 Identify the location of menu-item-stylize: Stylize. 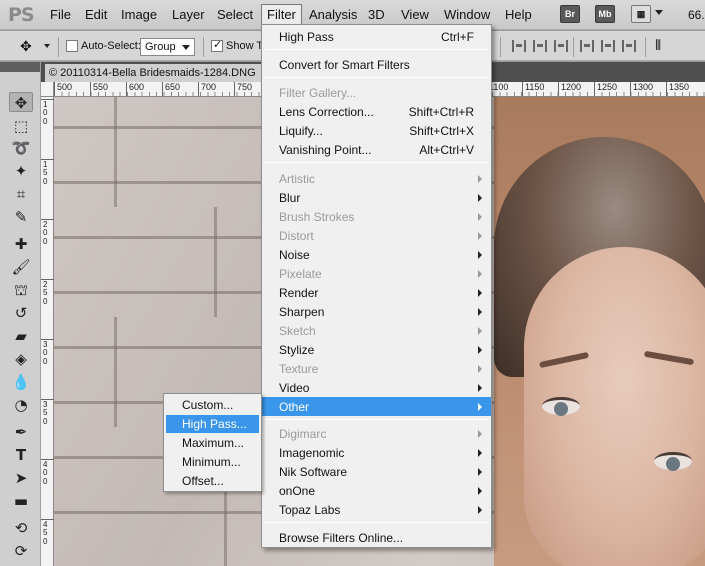
(376, 349).